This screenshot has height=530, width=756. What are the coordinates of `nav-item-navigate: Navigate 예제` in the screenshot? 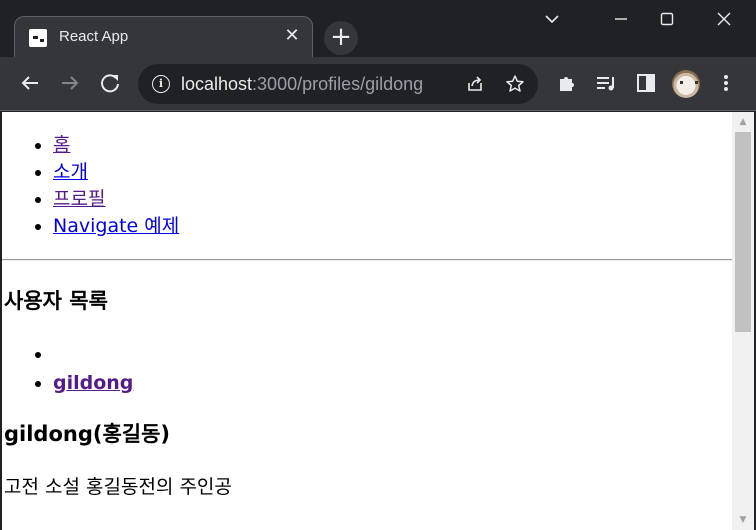 It's located at (116, 226).